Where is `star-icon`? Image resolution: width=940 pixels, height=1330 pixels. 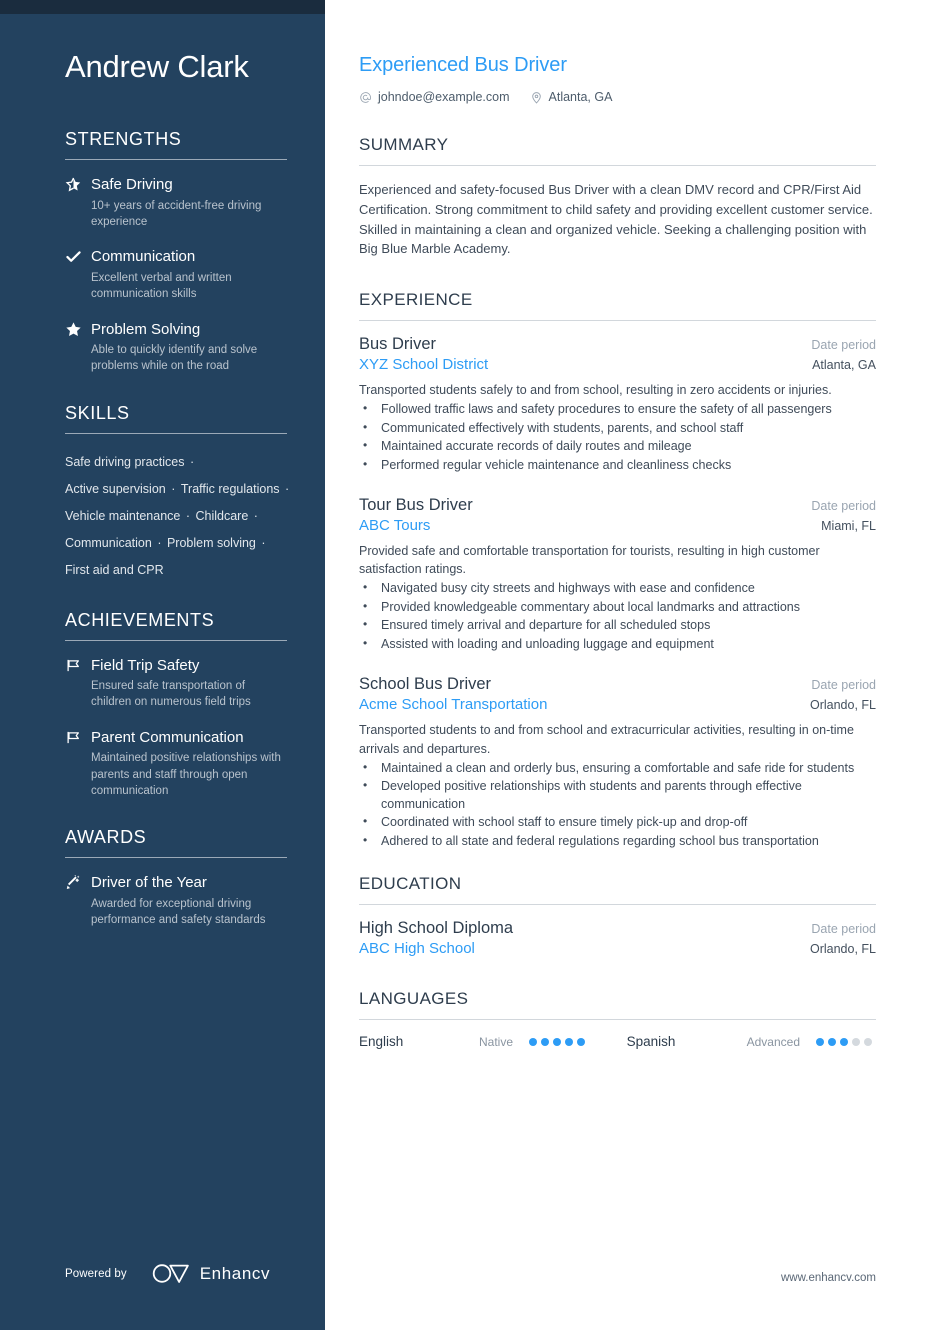
star-icon is located at coordinates (78, 347).